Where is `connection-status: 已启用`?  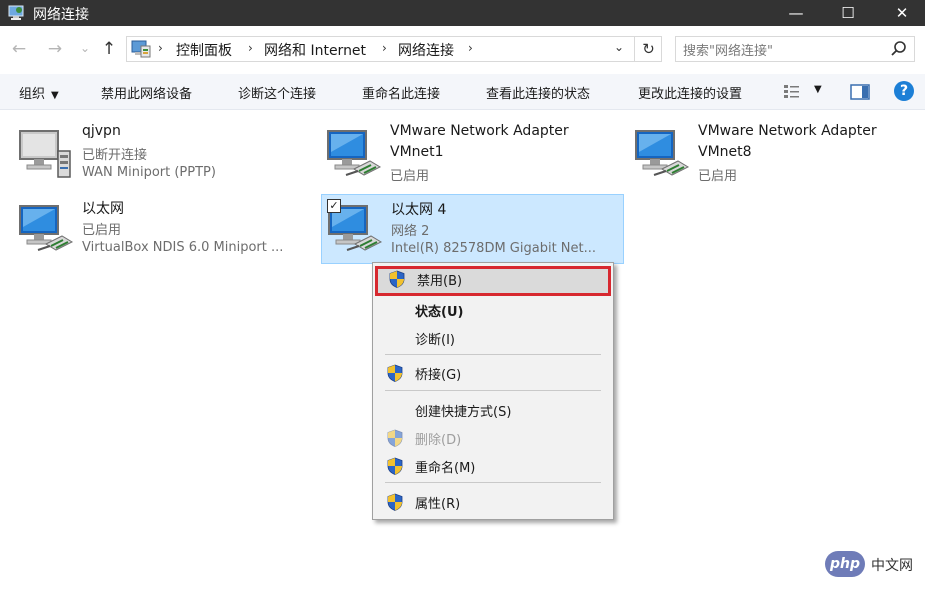
connection-status: 已启用 is located at coordinates (102, 230).